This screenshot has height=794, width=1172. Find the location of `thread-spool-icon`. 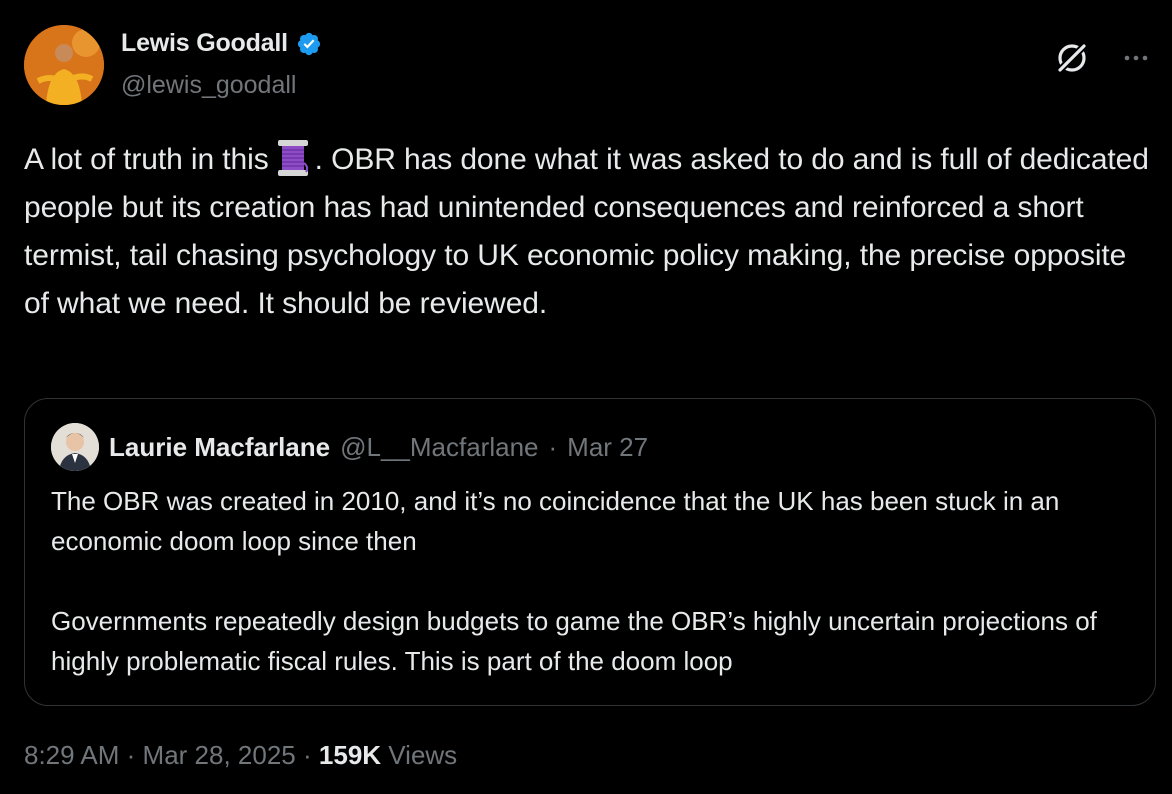

thread-spool-icon is located at coordinates (293, 158).